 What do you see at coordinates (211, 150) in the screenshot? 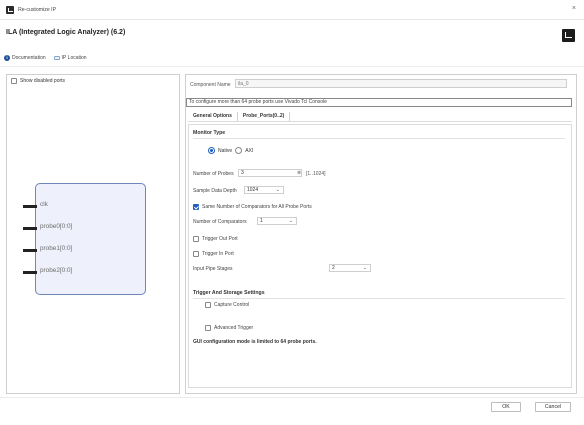
I see `native-radio` at bounding box center [211, 150].